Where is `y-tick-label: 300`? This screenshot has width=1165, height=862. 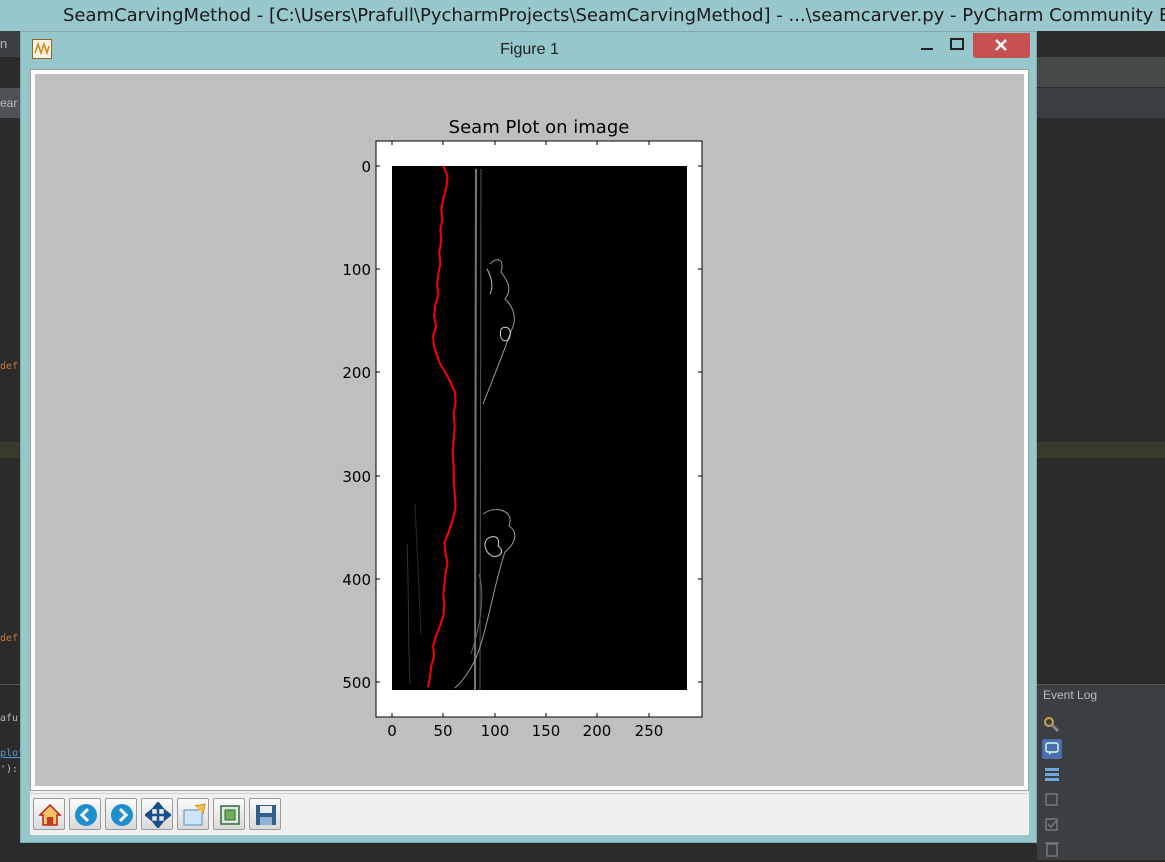
y-tick-label: 300 is located at coordinates (356, 477).